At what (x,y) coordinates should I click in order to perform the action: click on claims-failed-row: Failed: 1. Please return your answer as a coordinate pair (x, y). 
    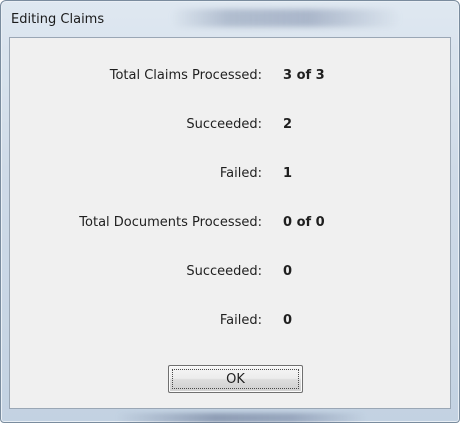
    Looking at the image, I should click on (230, 176).